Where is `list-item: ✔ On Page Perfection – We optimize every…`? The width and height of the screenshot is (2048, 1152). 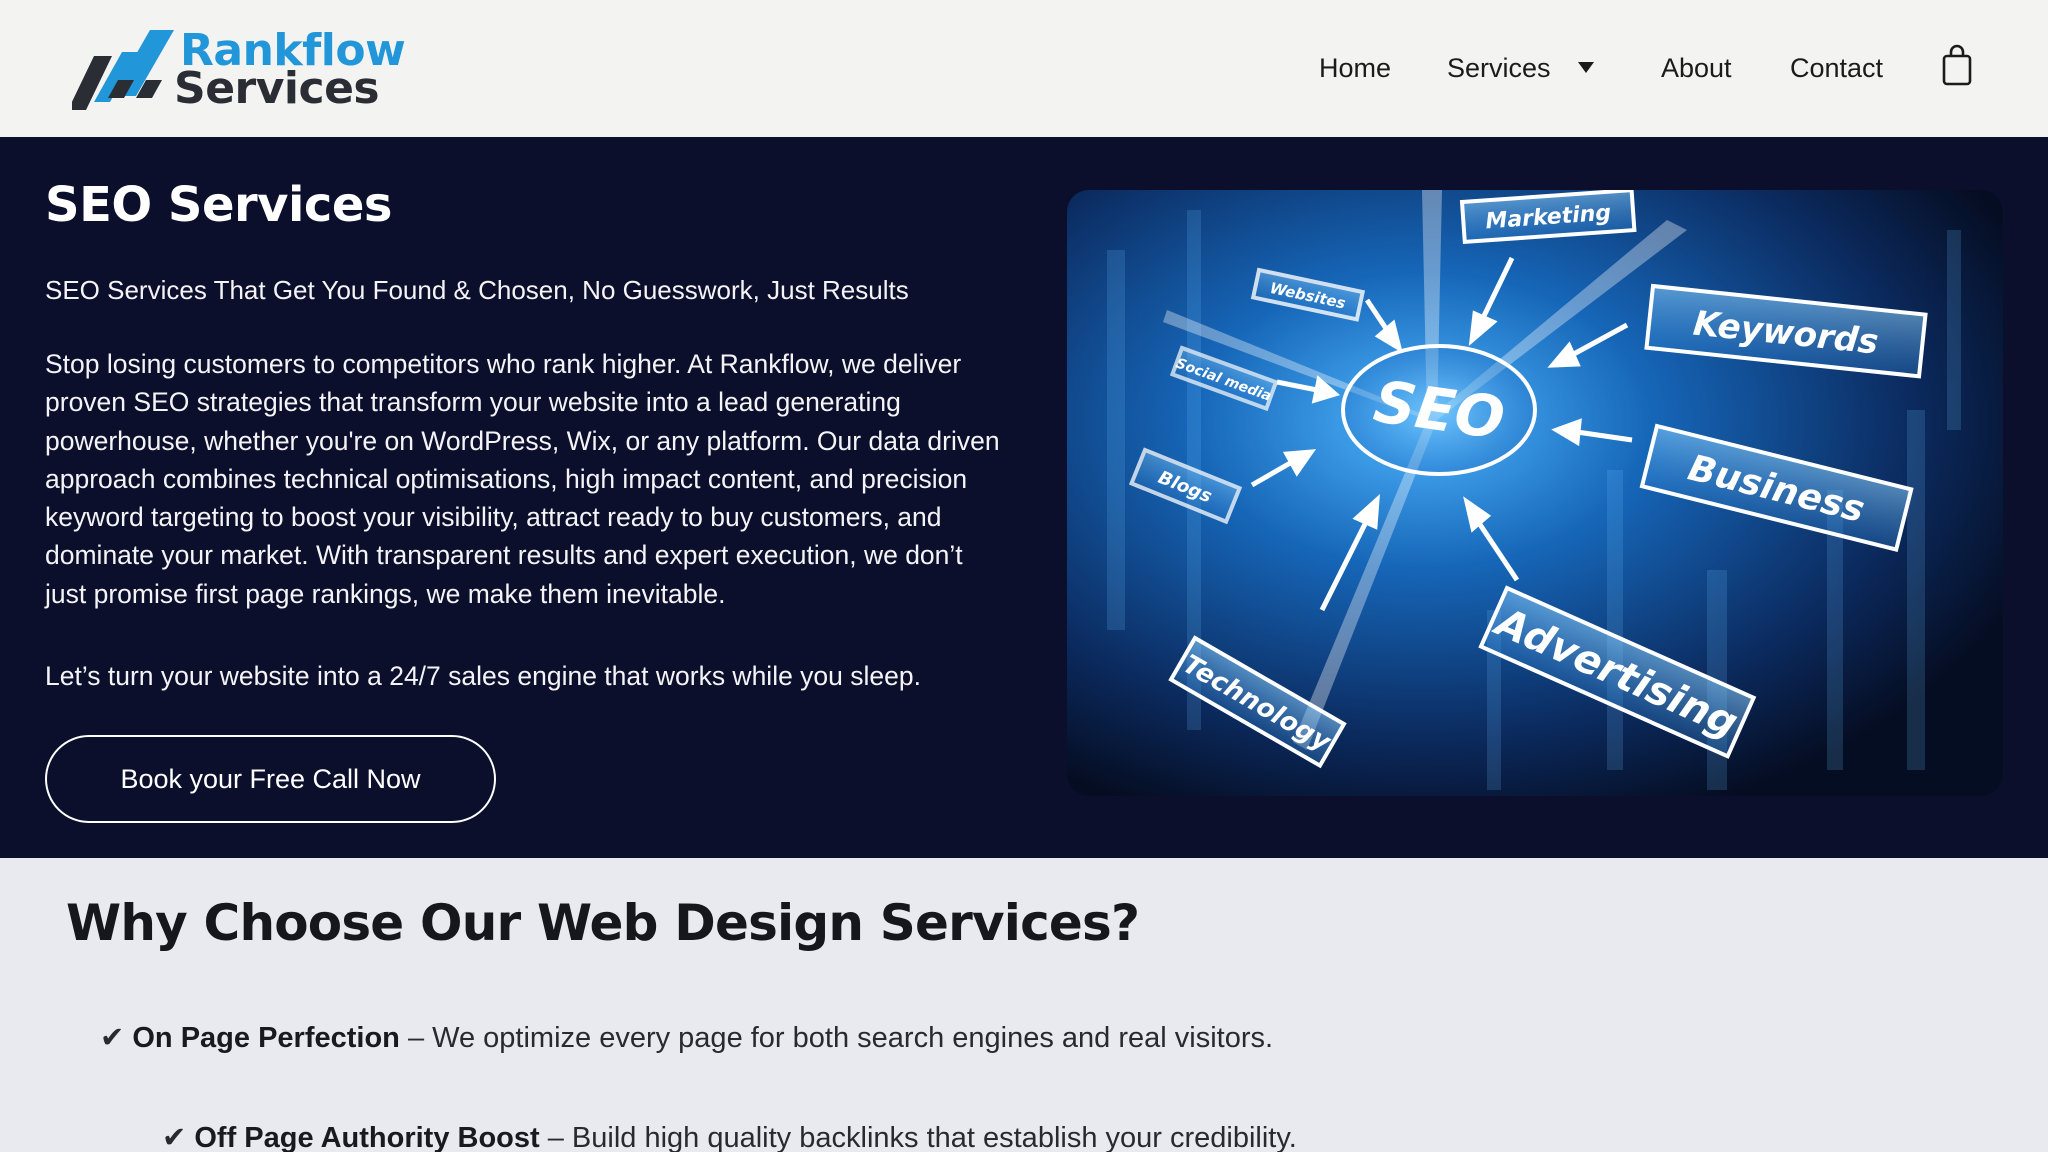
list-item: ✔ On Page Perfection – We optimize every… is located at coordinates (686, 1038).